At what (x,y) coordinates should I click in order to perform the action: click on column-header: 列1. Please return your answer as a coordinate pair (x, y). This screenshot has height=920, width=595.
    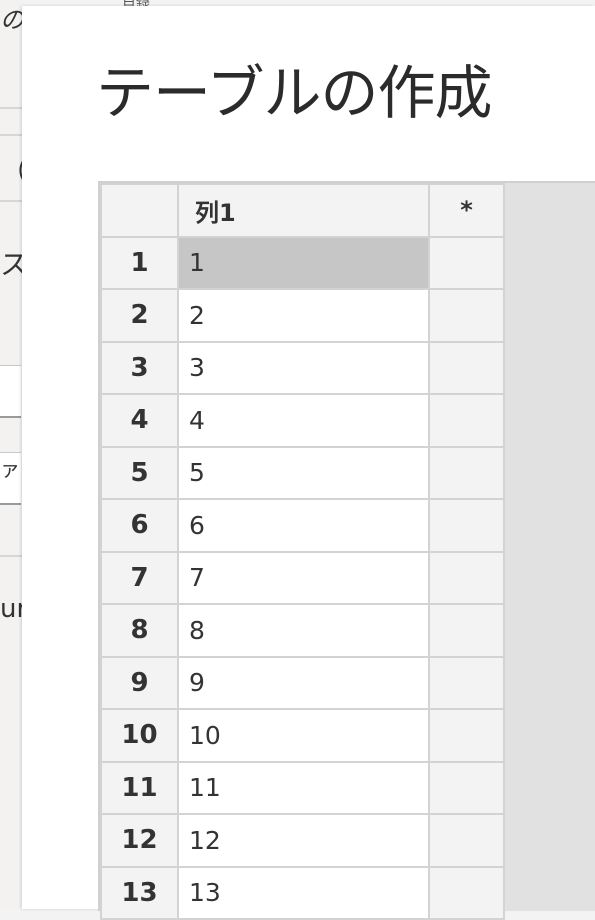
    Looking at the image, I should click on (303, 210).